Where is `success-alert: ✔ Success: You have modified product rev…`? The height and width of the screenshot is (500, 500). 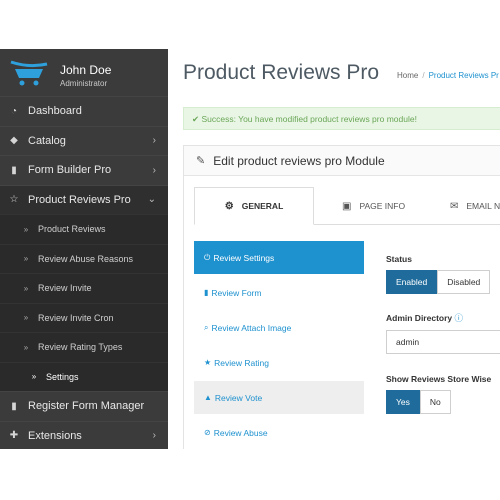 success-alert: ✔ Success: You have modified product rev… is located at coordinates (341, 118).